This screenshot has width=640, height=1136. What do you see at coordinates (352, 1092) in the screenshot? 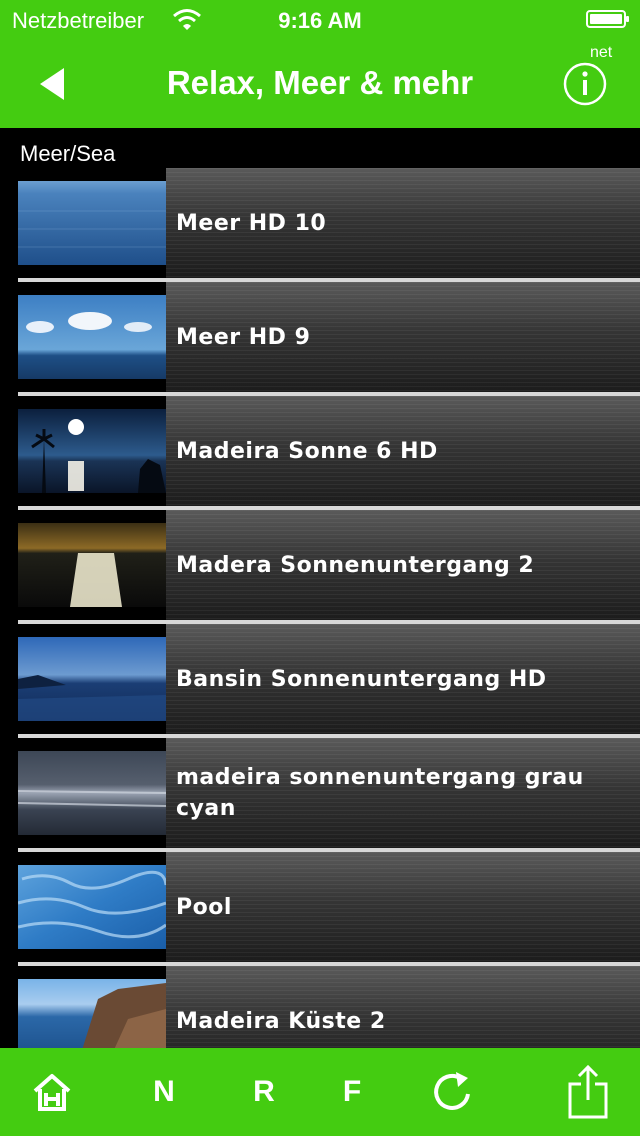
I see `tab-f: F` at bounding box center [352, 1092].